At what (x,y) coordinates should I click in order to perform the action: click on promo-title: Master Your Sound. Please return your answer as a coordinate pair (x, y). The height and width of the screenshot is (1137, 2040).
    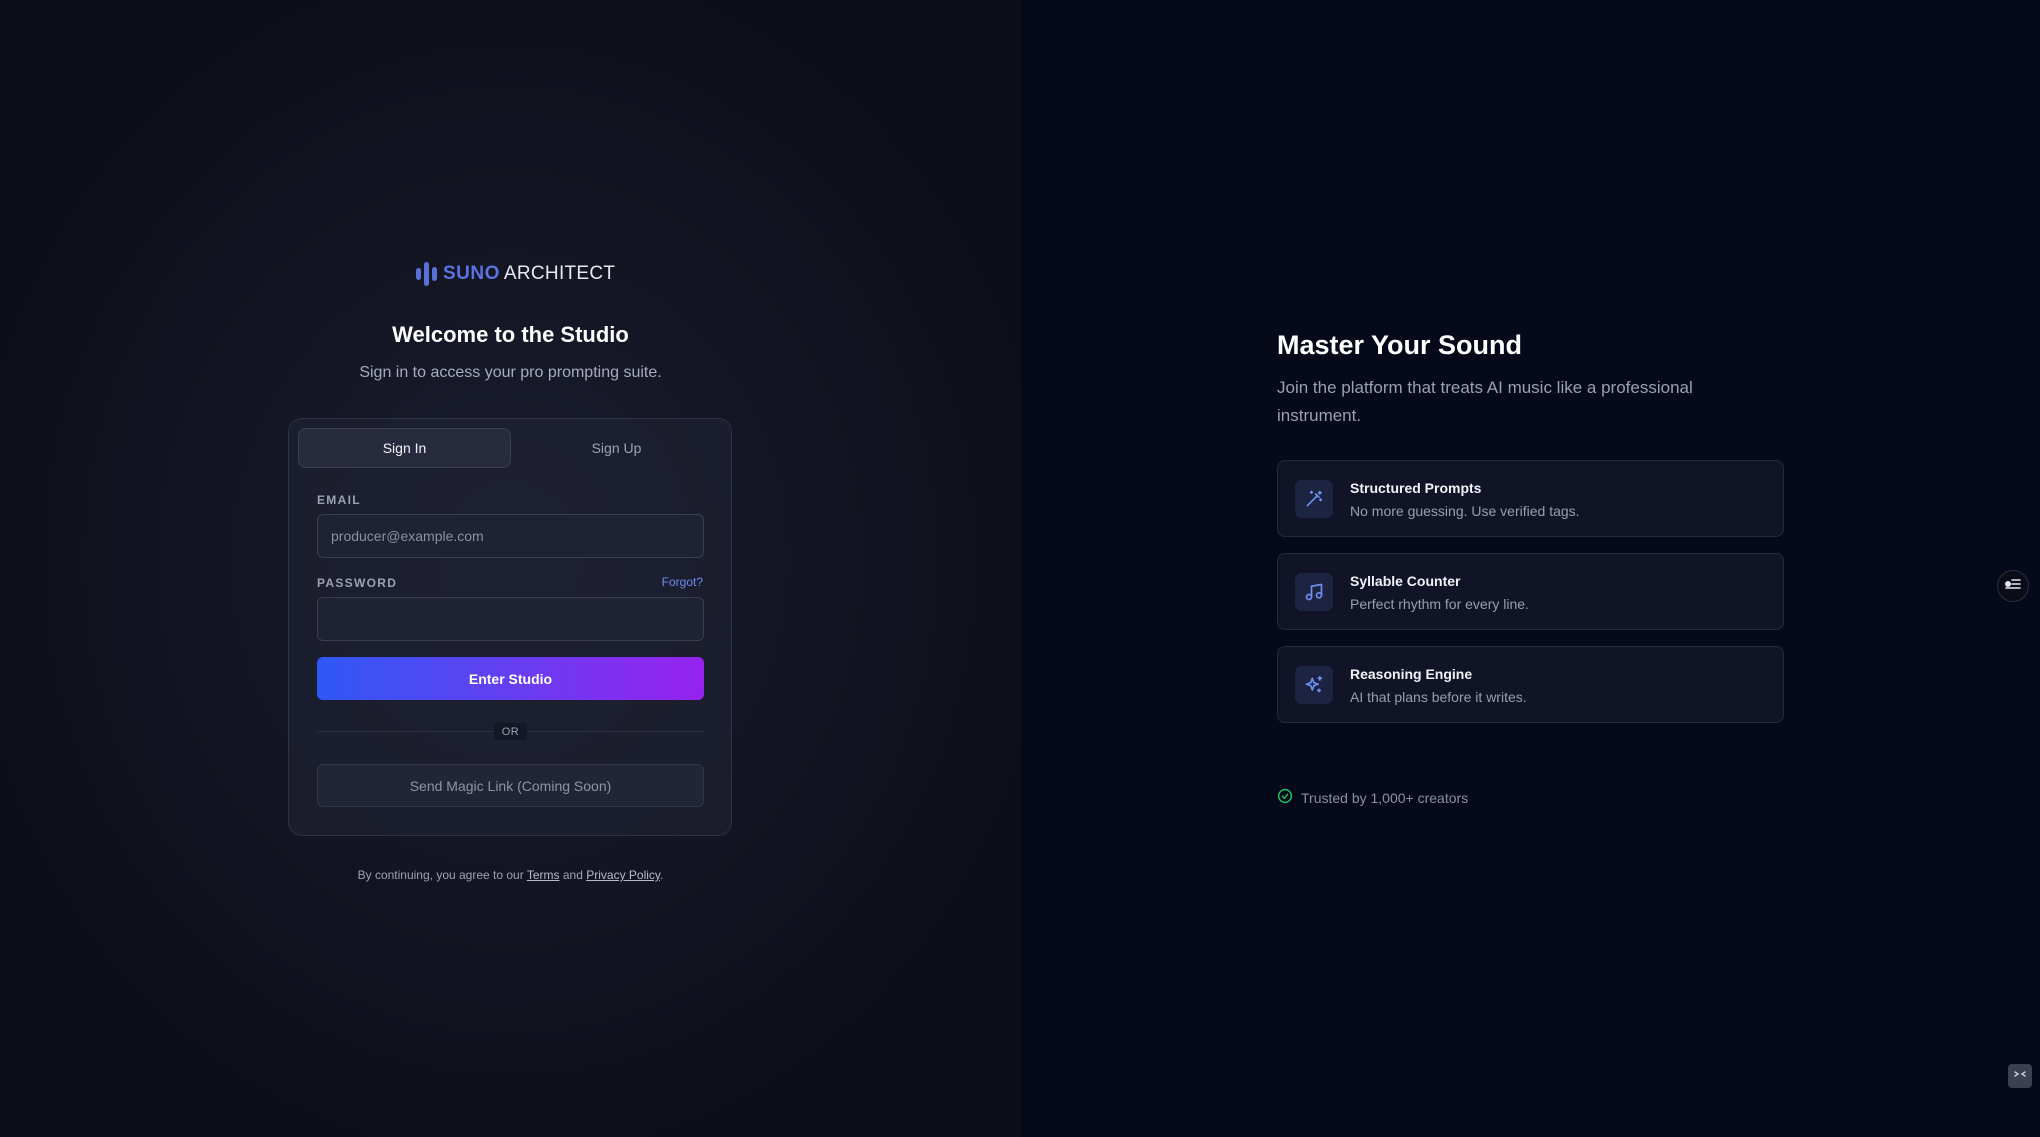
    Looking at the image, I should click on (1400, 345).